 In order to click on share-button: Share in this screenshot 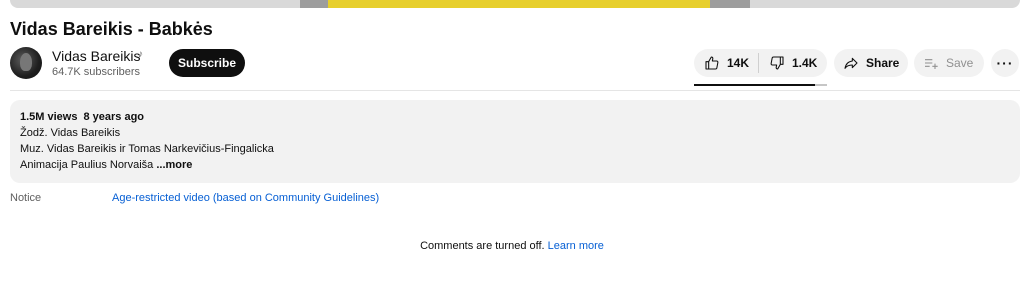, I will do `click(871, 63)`.